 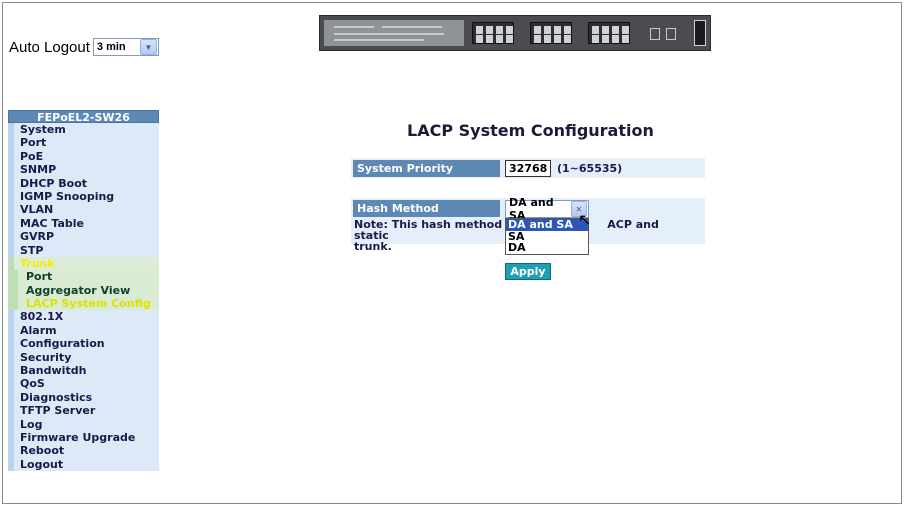 I want to click on sidebar-item-igmp-snooping: IGMP Snooping, so click(x=83, y=196).